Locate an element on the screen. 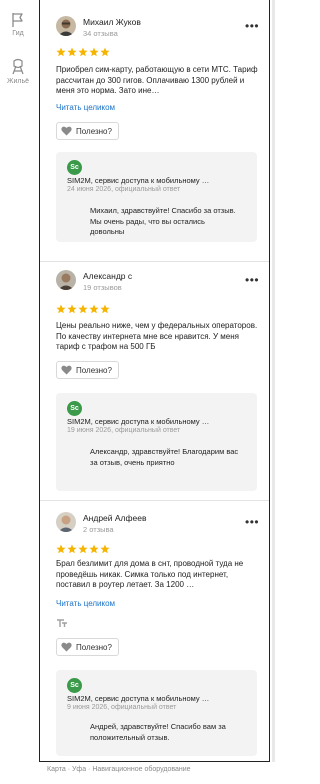 Image resolution: width=320 pixels, height=784 pixels. review-author: Александр с is located at coordinates (107, 276).